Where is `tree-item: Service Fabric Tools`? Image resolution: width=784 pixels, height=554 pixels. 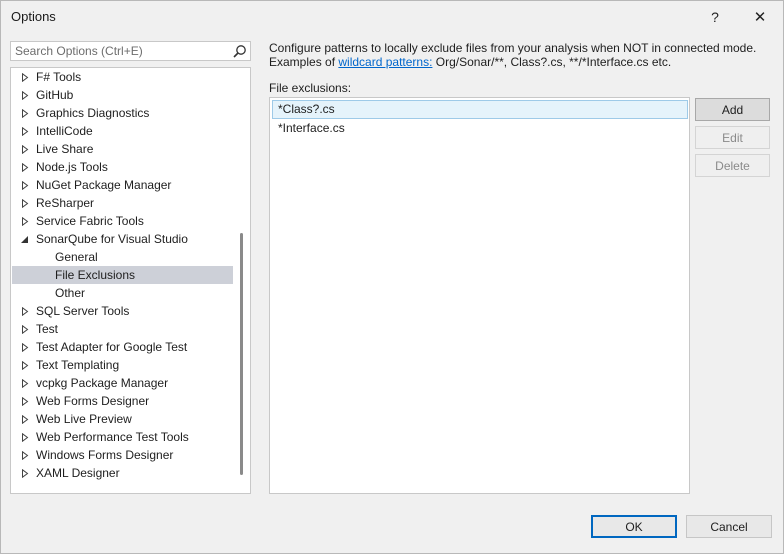 tree-item: Service Fabric Tools is located at coordinates (122, 221).